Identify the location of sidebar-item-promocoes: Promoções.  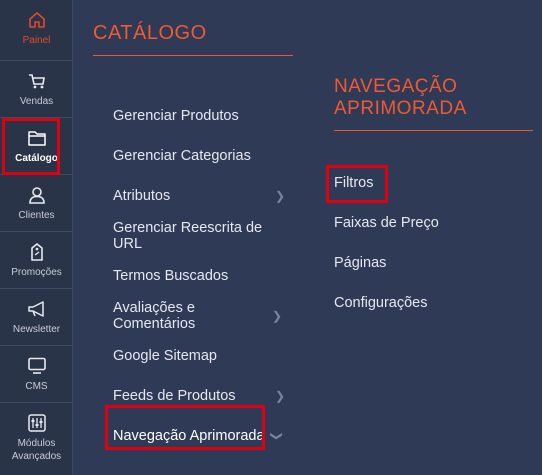
(36, 260).